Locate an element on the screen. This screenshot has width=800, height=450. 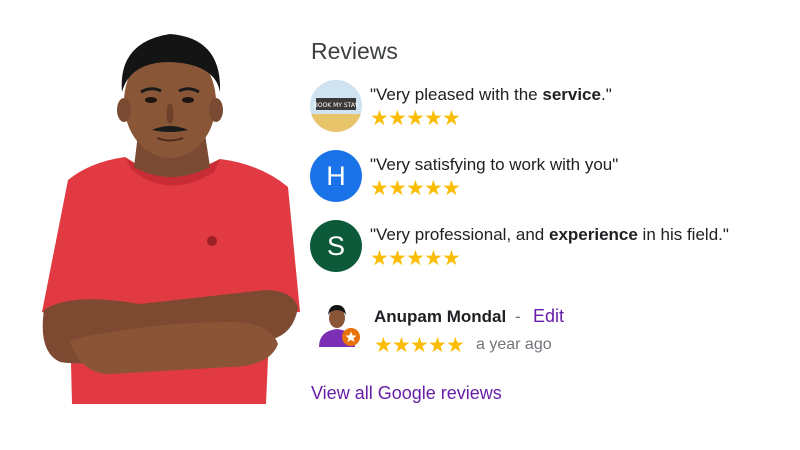
review-timestamp: a year ago is located at coordinates (514, 344).